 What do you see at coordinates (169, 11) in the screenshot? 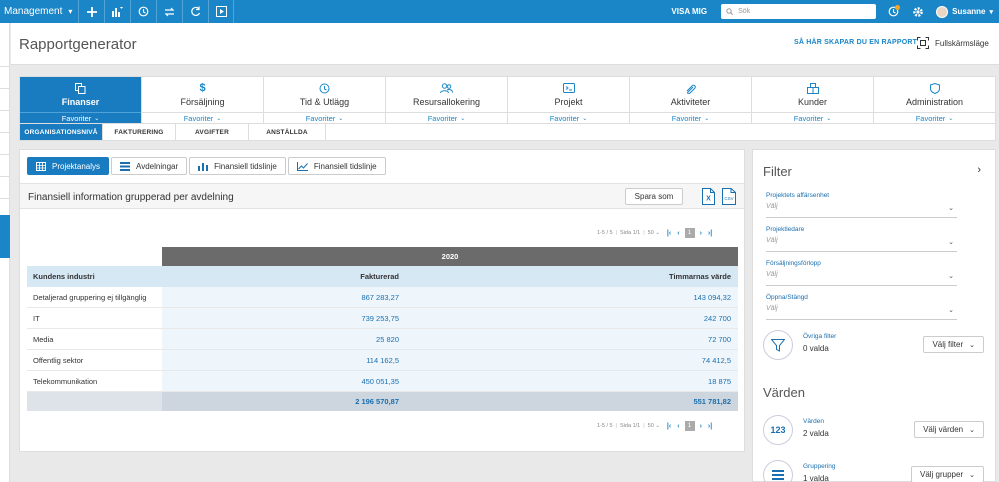
I see `swap-icon` at bounding box center [169, 11].